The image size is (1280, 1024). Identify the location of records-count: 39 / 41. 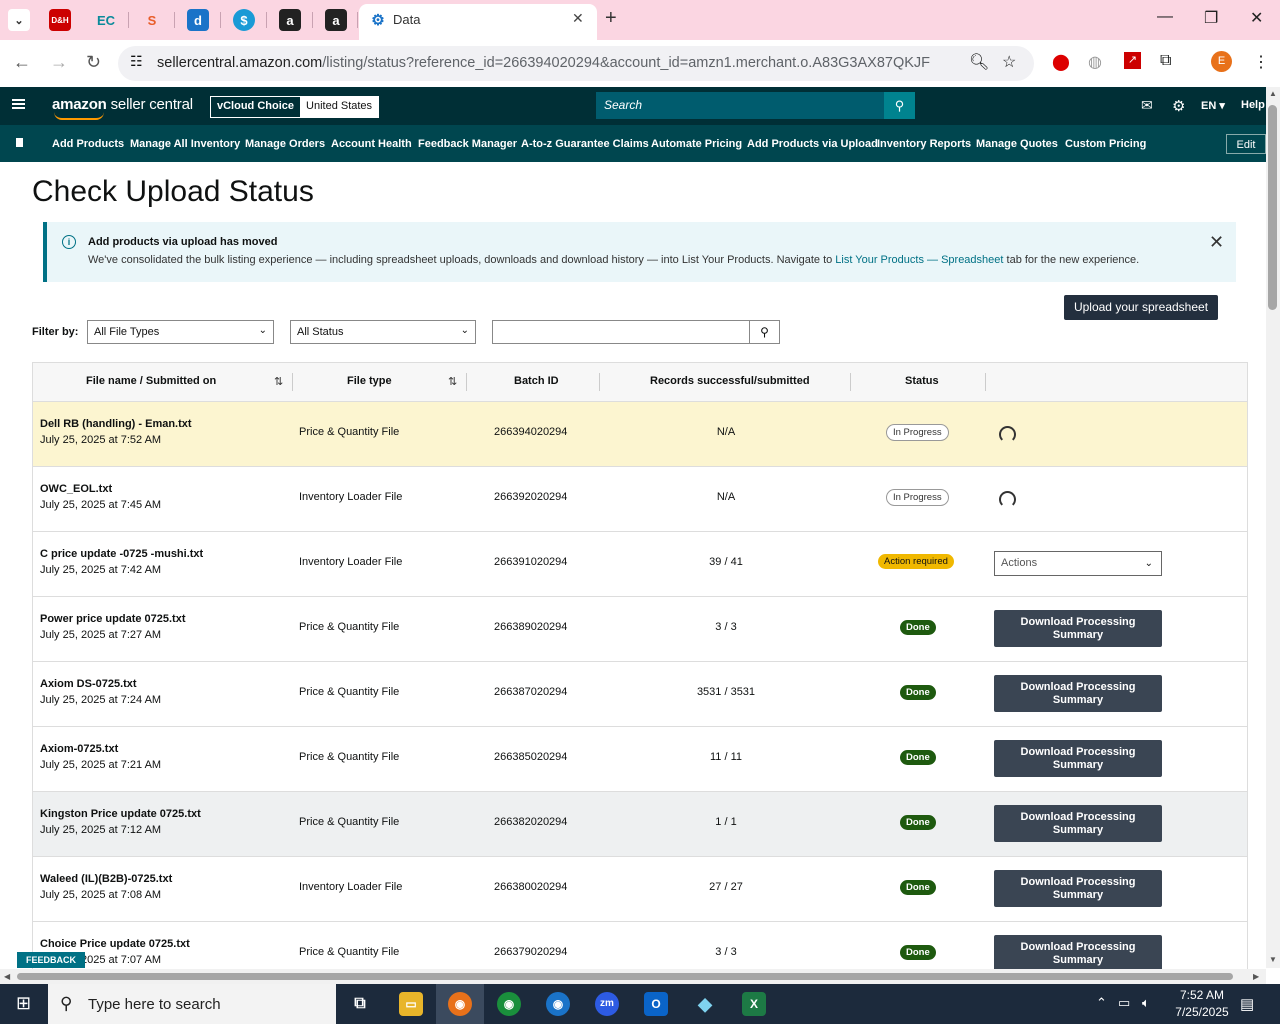
(726, 562).